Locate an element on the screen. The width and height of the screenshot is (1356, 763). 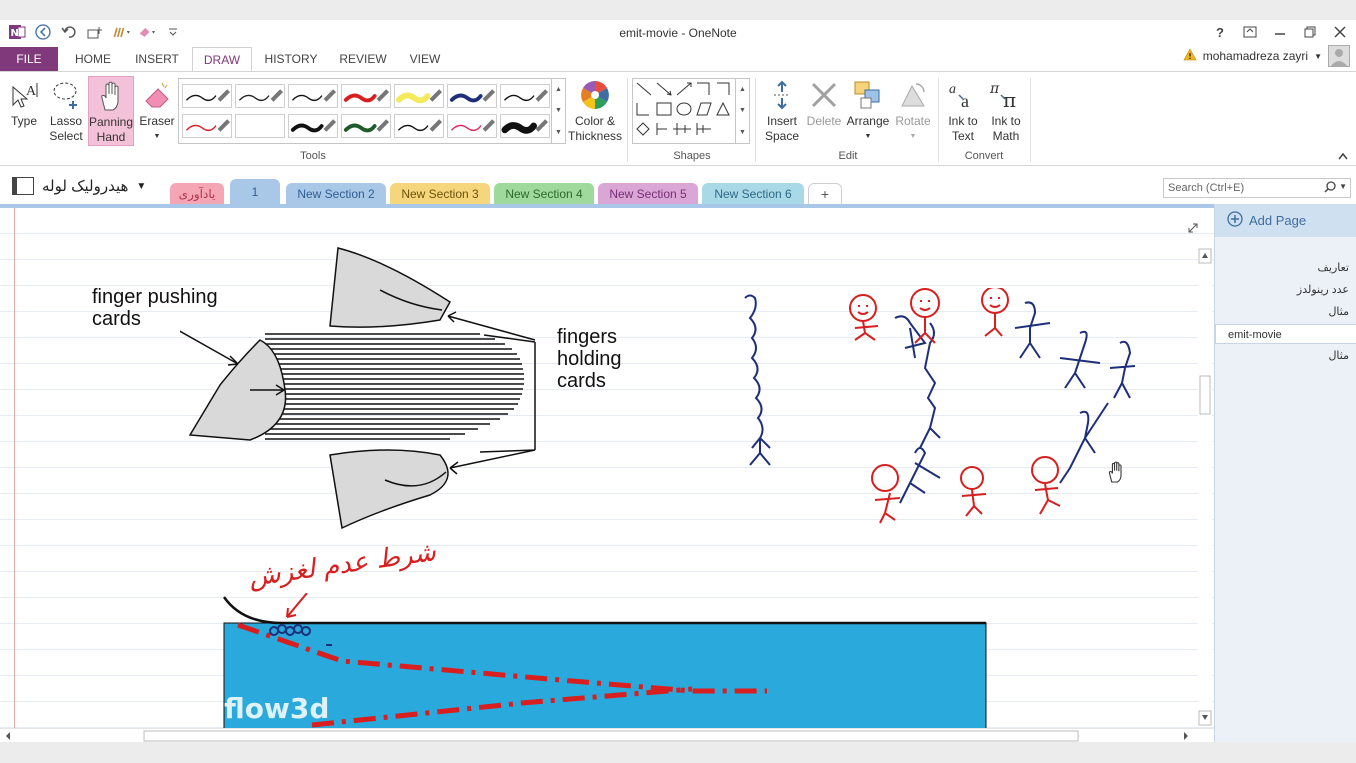
add-page-button: Add Page is located at coordinates (1285, 220).